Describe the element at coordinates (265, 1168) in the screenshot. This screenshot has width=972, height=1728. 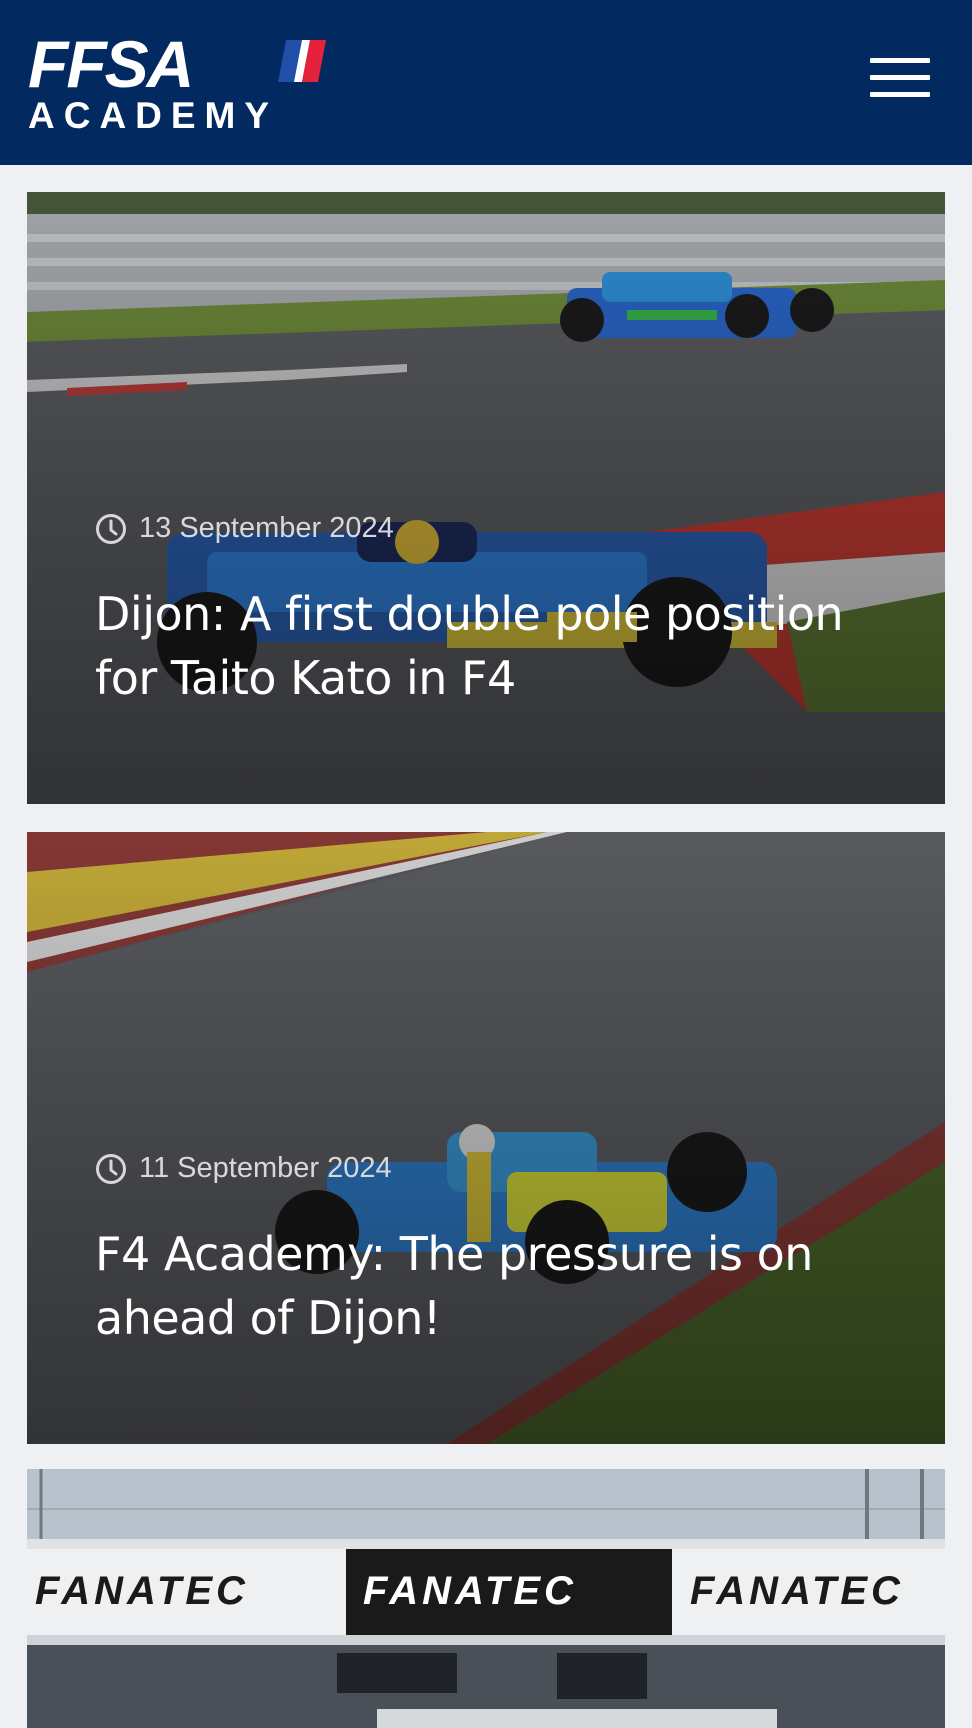
I see `article-date-text: 11 September 2024` at that location.